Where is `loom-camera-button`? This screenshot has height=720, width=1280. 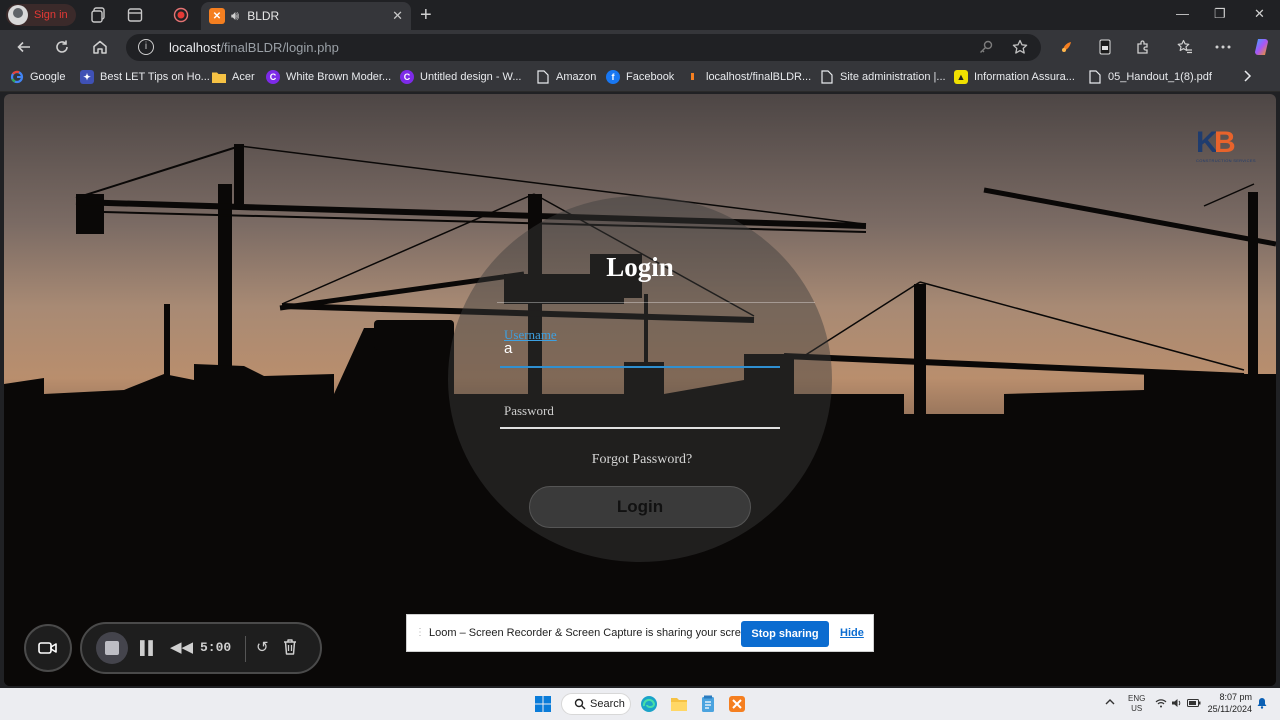 loom-camera-button is located at coordinates (48, 648).